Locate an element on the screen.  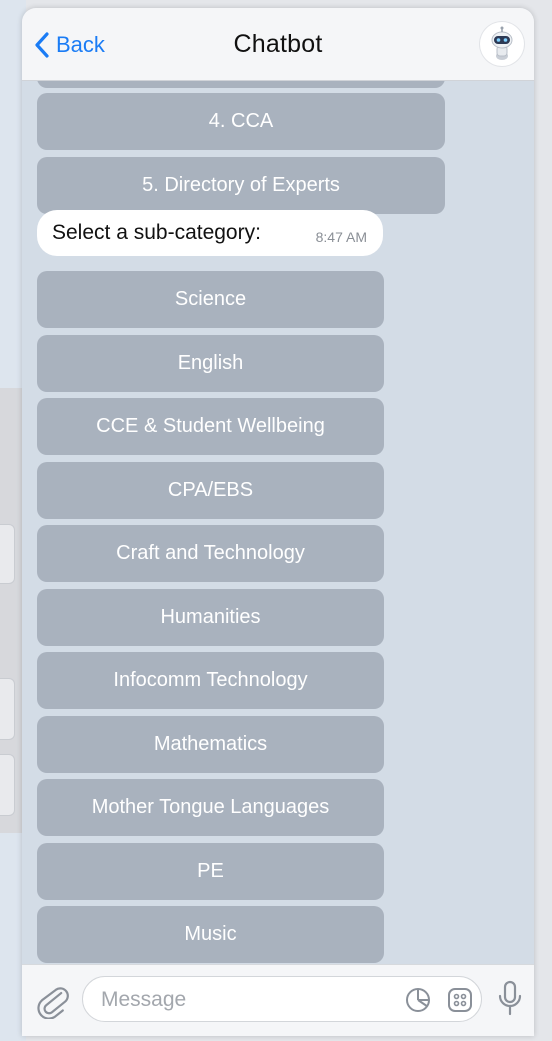
robot-avatar-icon is located at coordinates (502, 44).